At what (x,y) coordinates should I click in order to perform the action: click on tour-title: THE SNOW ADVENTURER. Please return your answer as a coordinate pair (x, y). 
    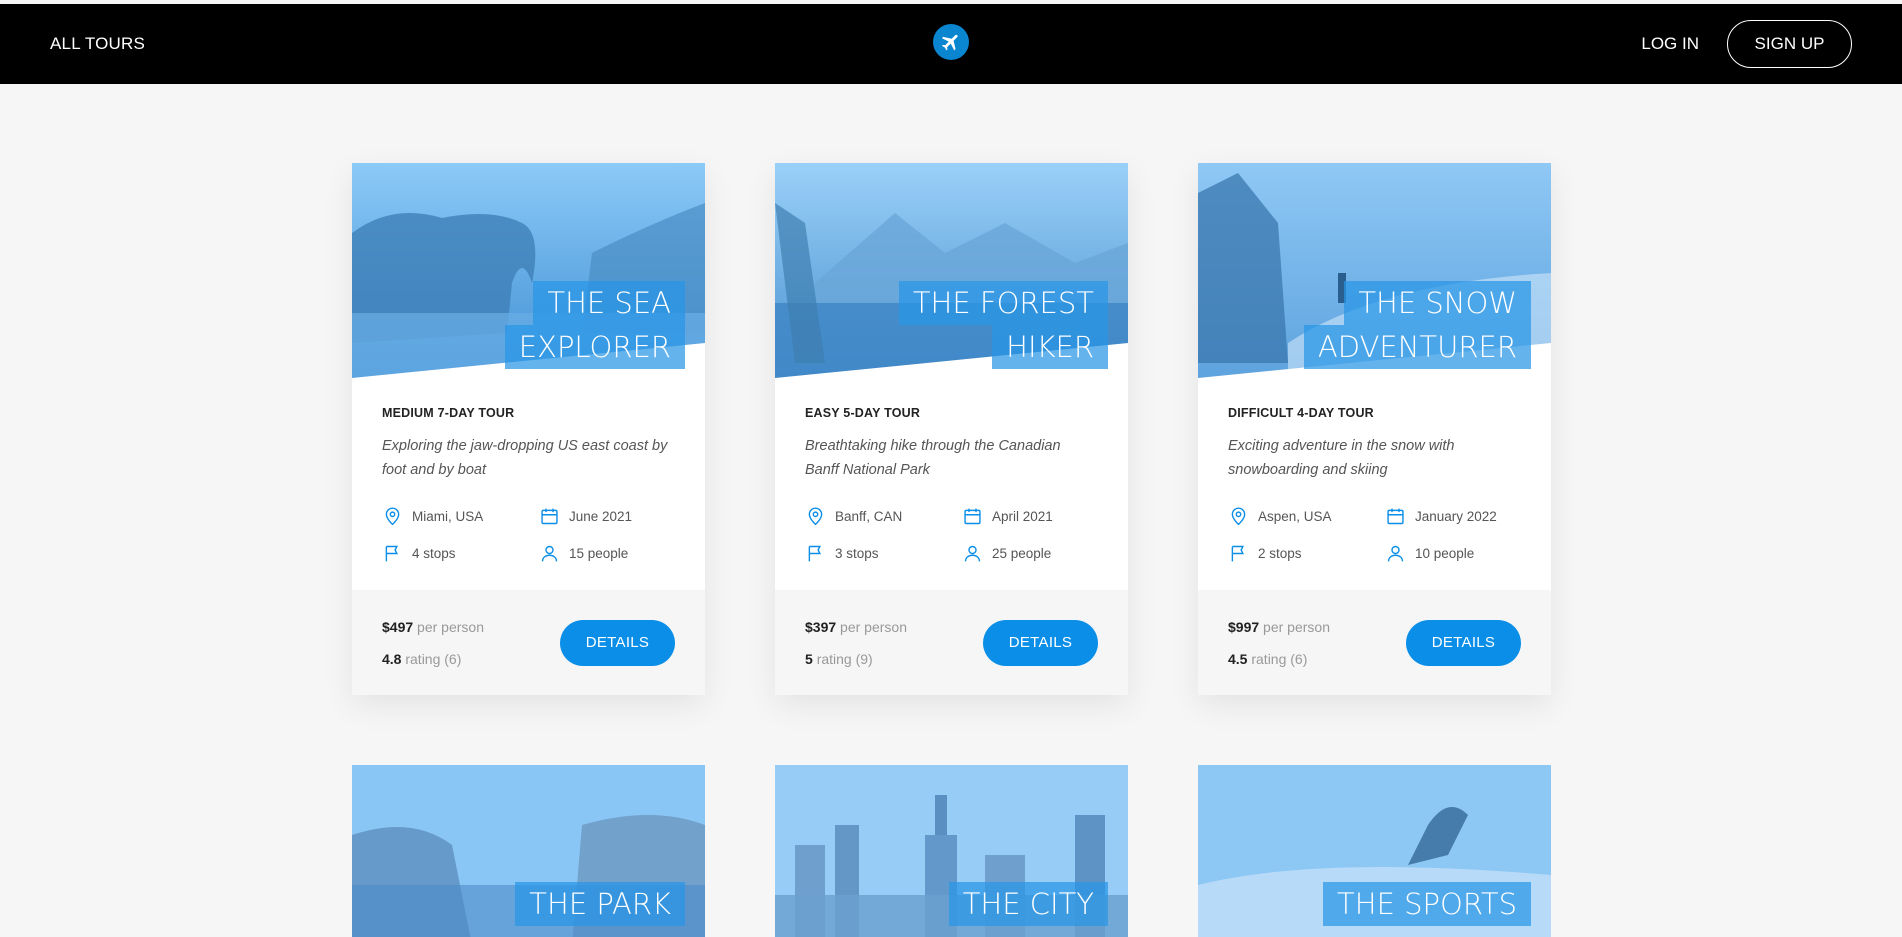
    Looking at the image, I should click on (1417, 325).